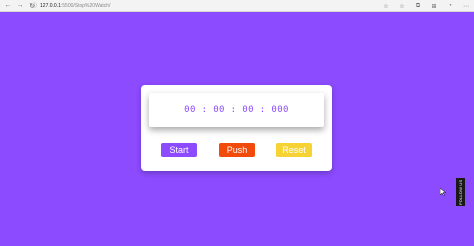 The width and height of the screenshot is (474, 246). What do you see at coordinates (434, 6) in the screenshot?
I see `collections-icon: ⊞` at bounding box center [434, 6].